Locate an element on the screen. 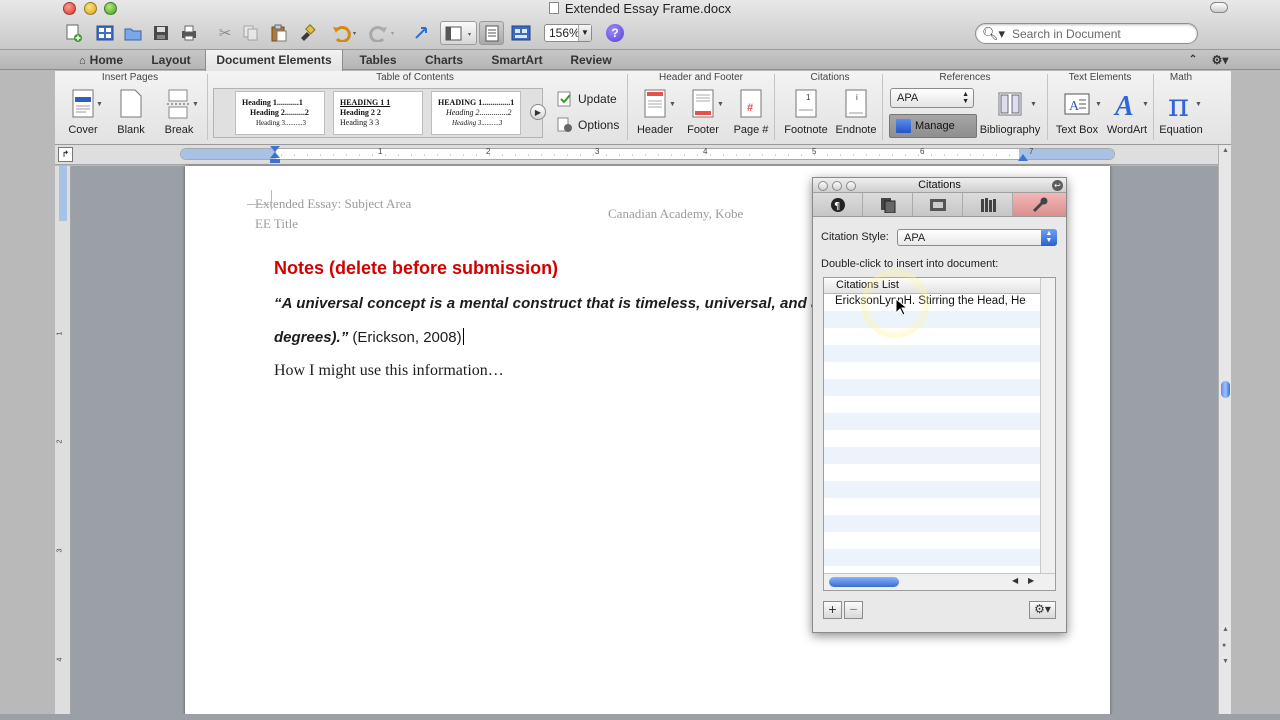 The image size is (1280, 720). scrapbook-tab is located at coordinates (938, 204).